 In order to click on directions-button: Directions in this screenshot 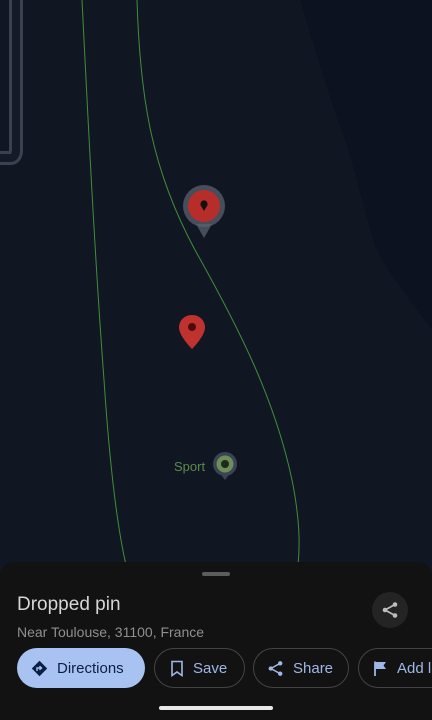, I will do `click(81, 668)`.